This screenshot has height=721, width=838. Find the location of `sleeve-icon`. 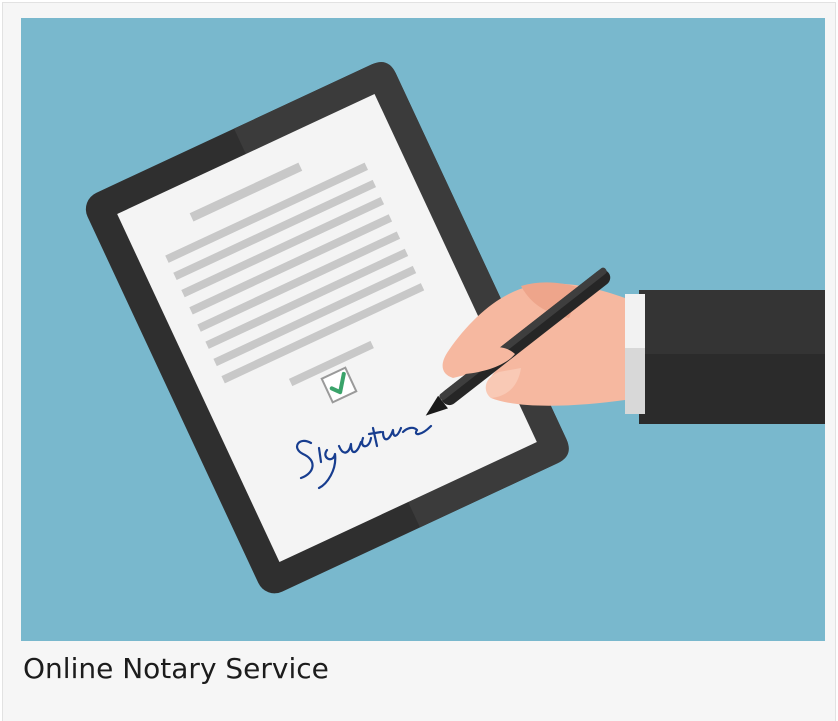

sleeve-icon is located at coordinates (725, 357).